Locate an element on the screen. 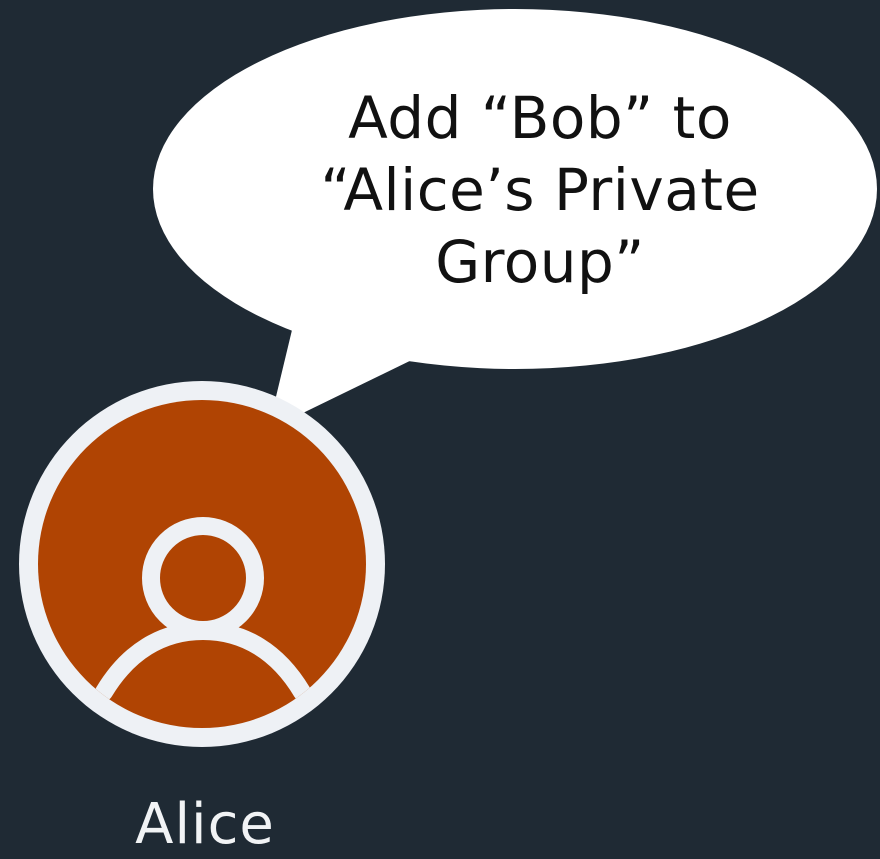  speech-bubble-line: Group” is located at coordinates (540, 262).